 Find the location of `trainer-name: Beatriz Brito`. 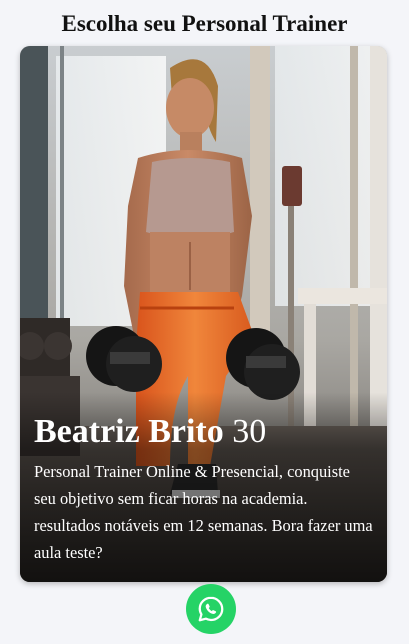

trainer-name: Beatriz Brito is located at coordinates (129, 431).